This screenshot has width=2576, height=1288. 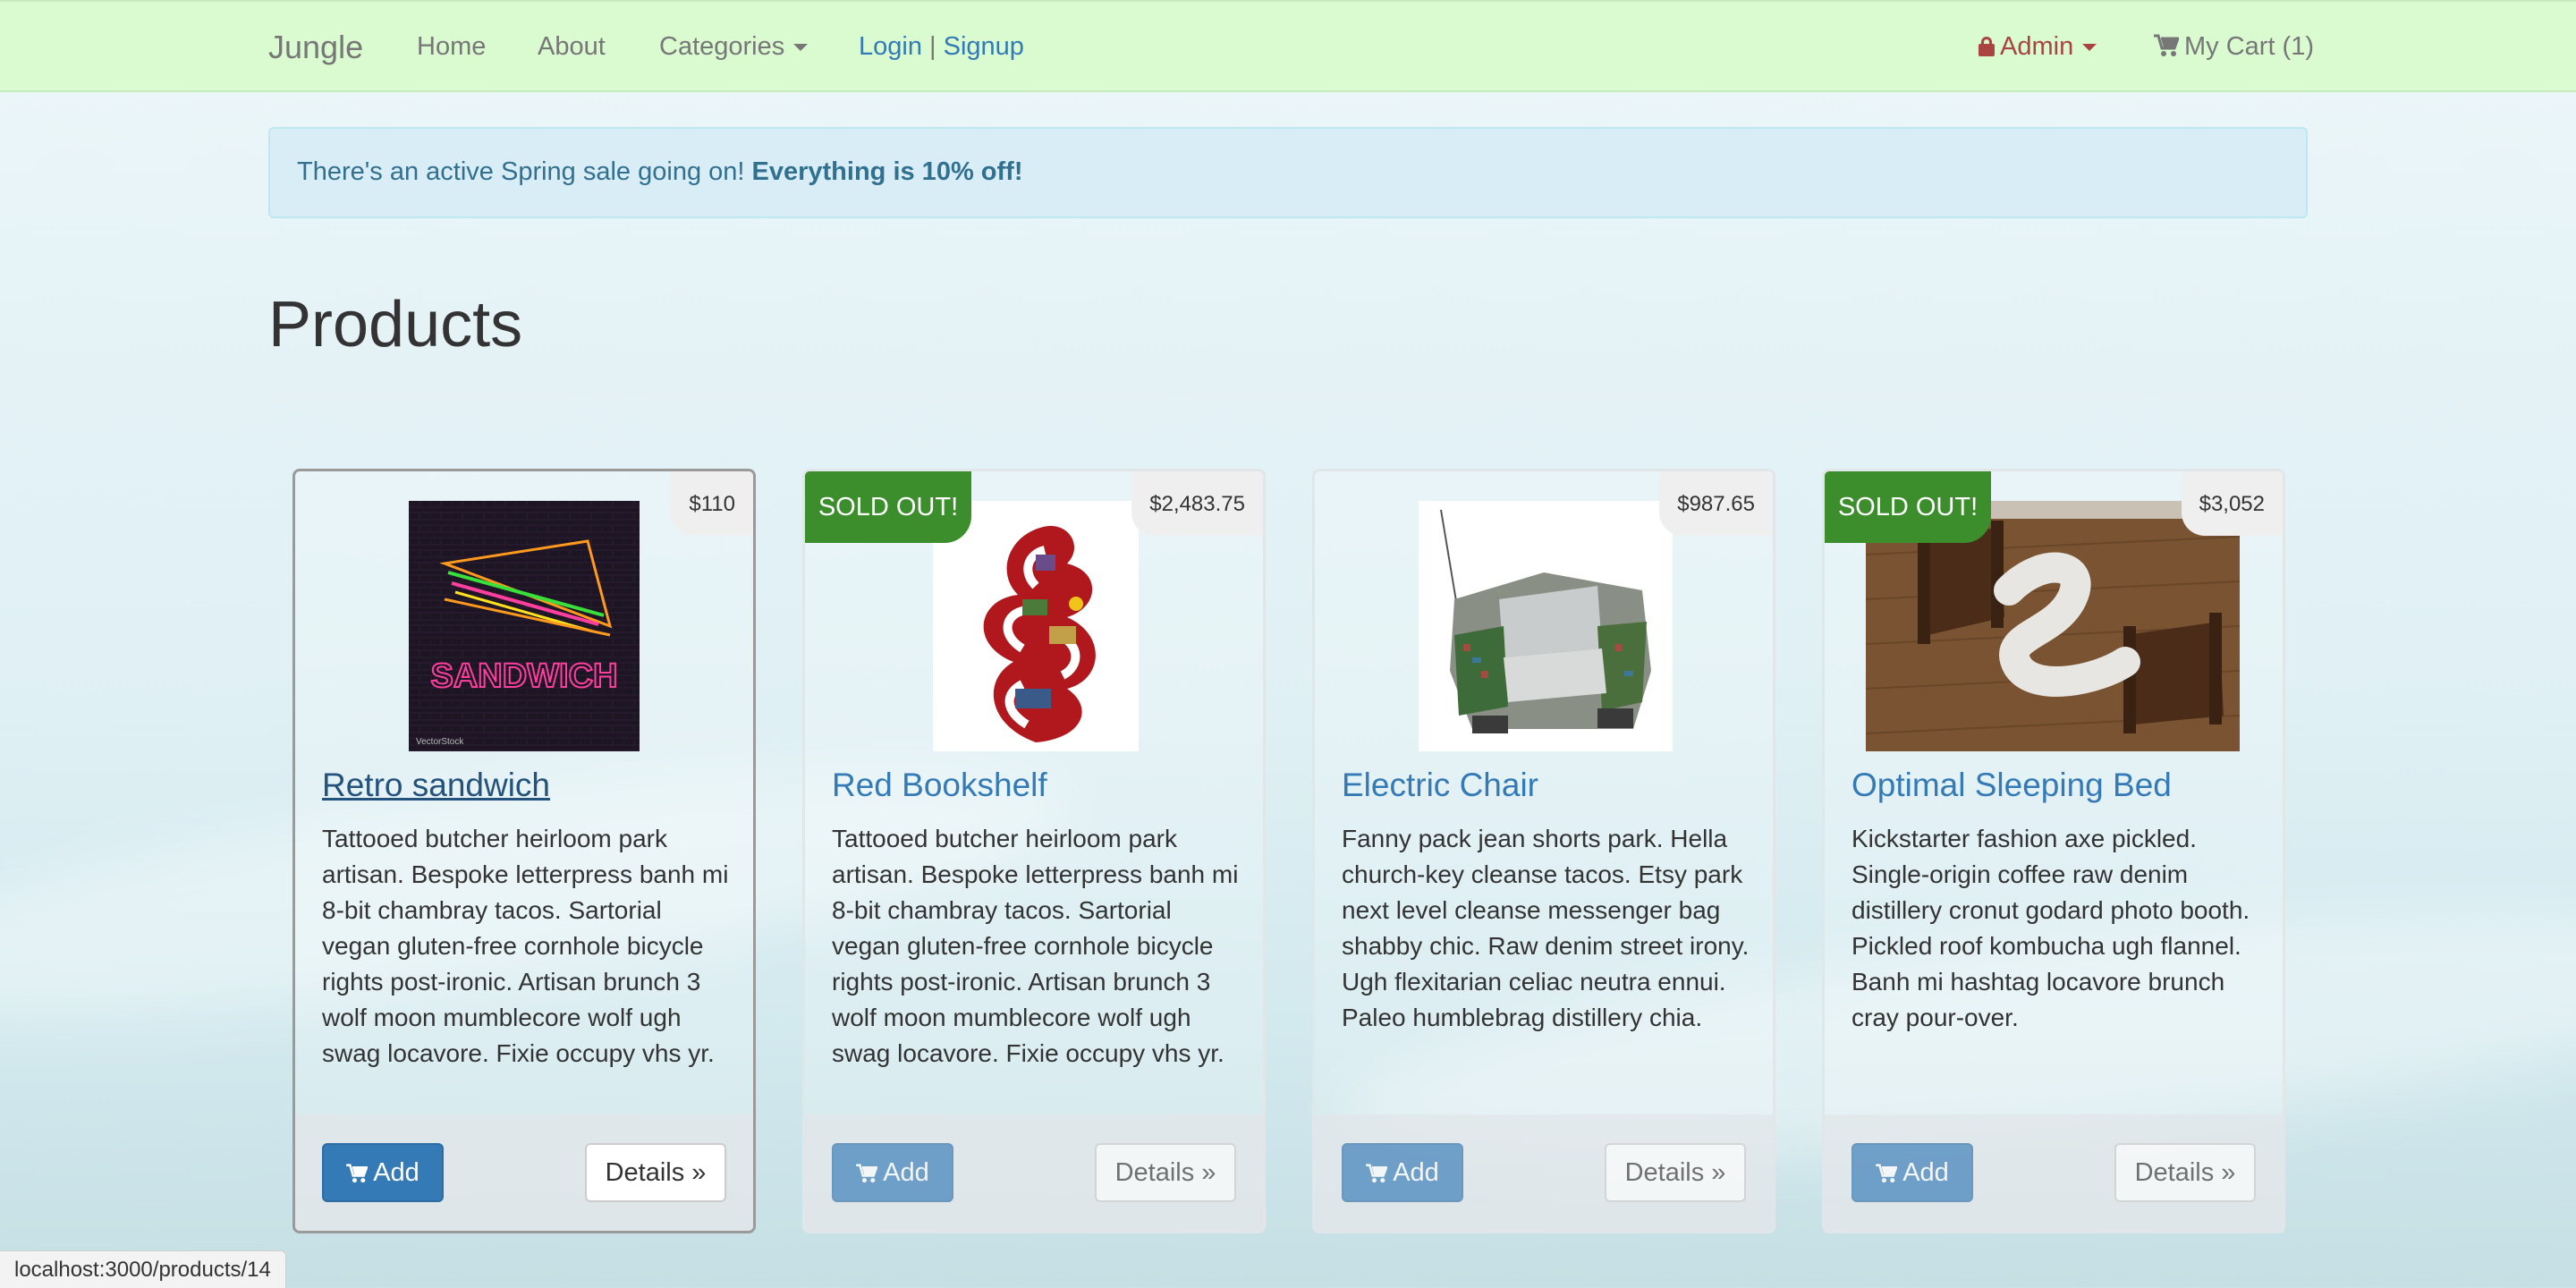 I want to click on brand-link: Jungle, so click(x=315, y=47).